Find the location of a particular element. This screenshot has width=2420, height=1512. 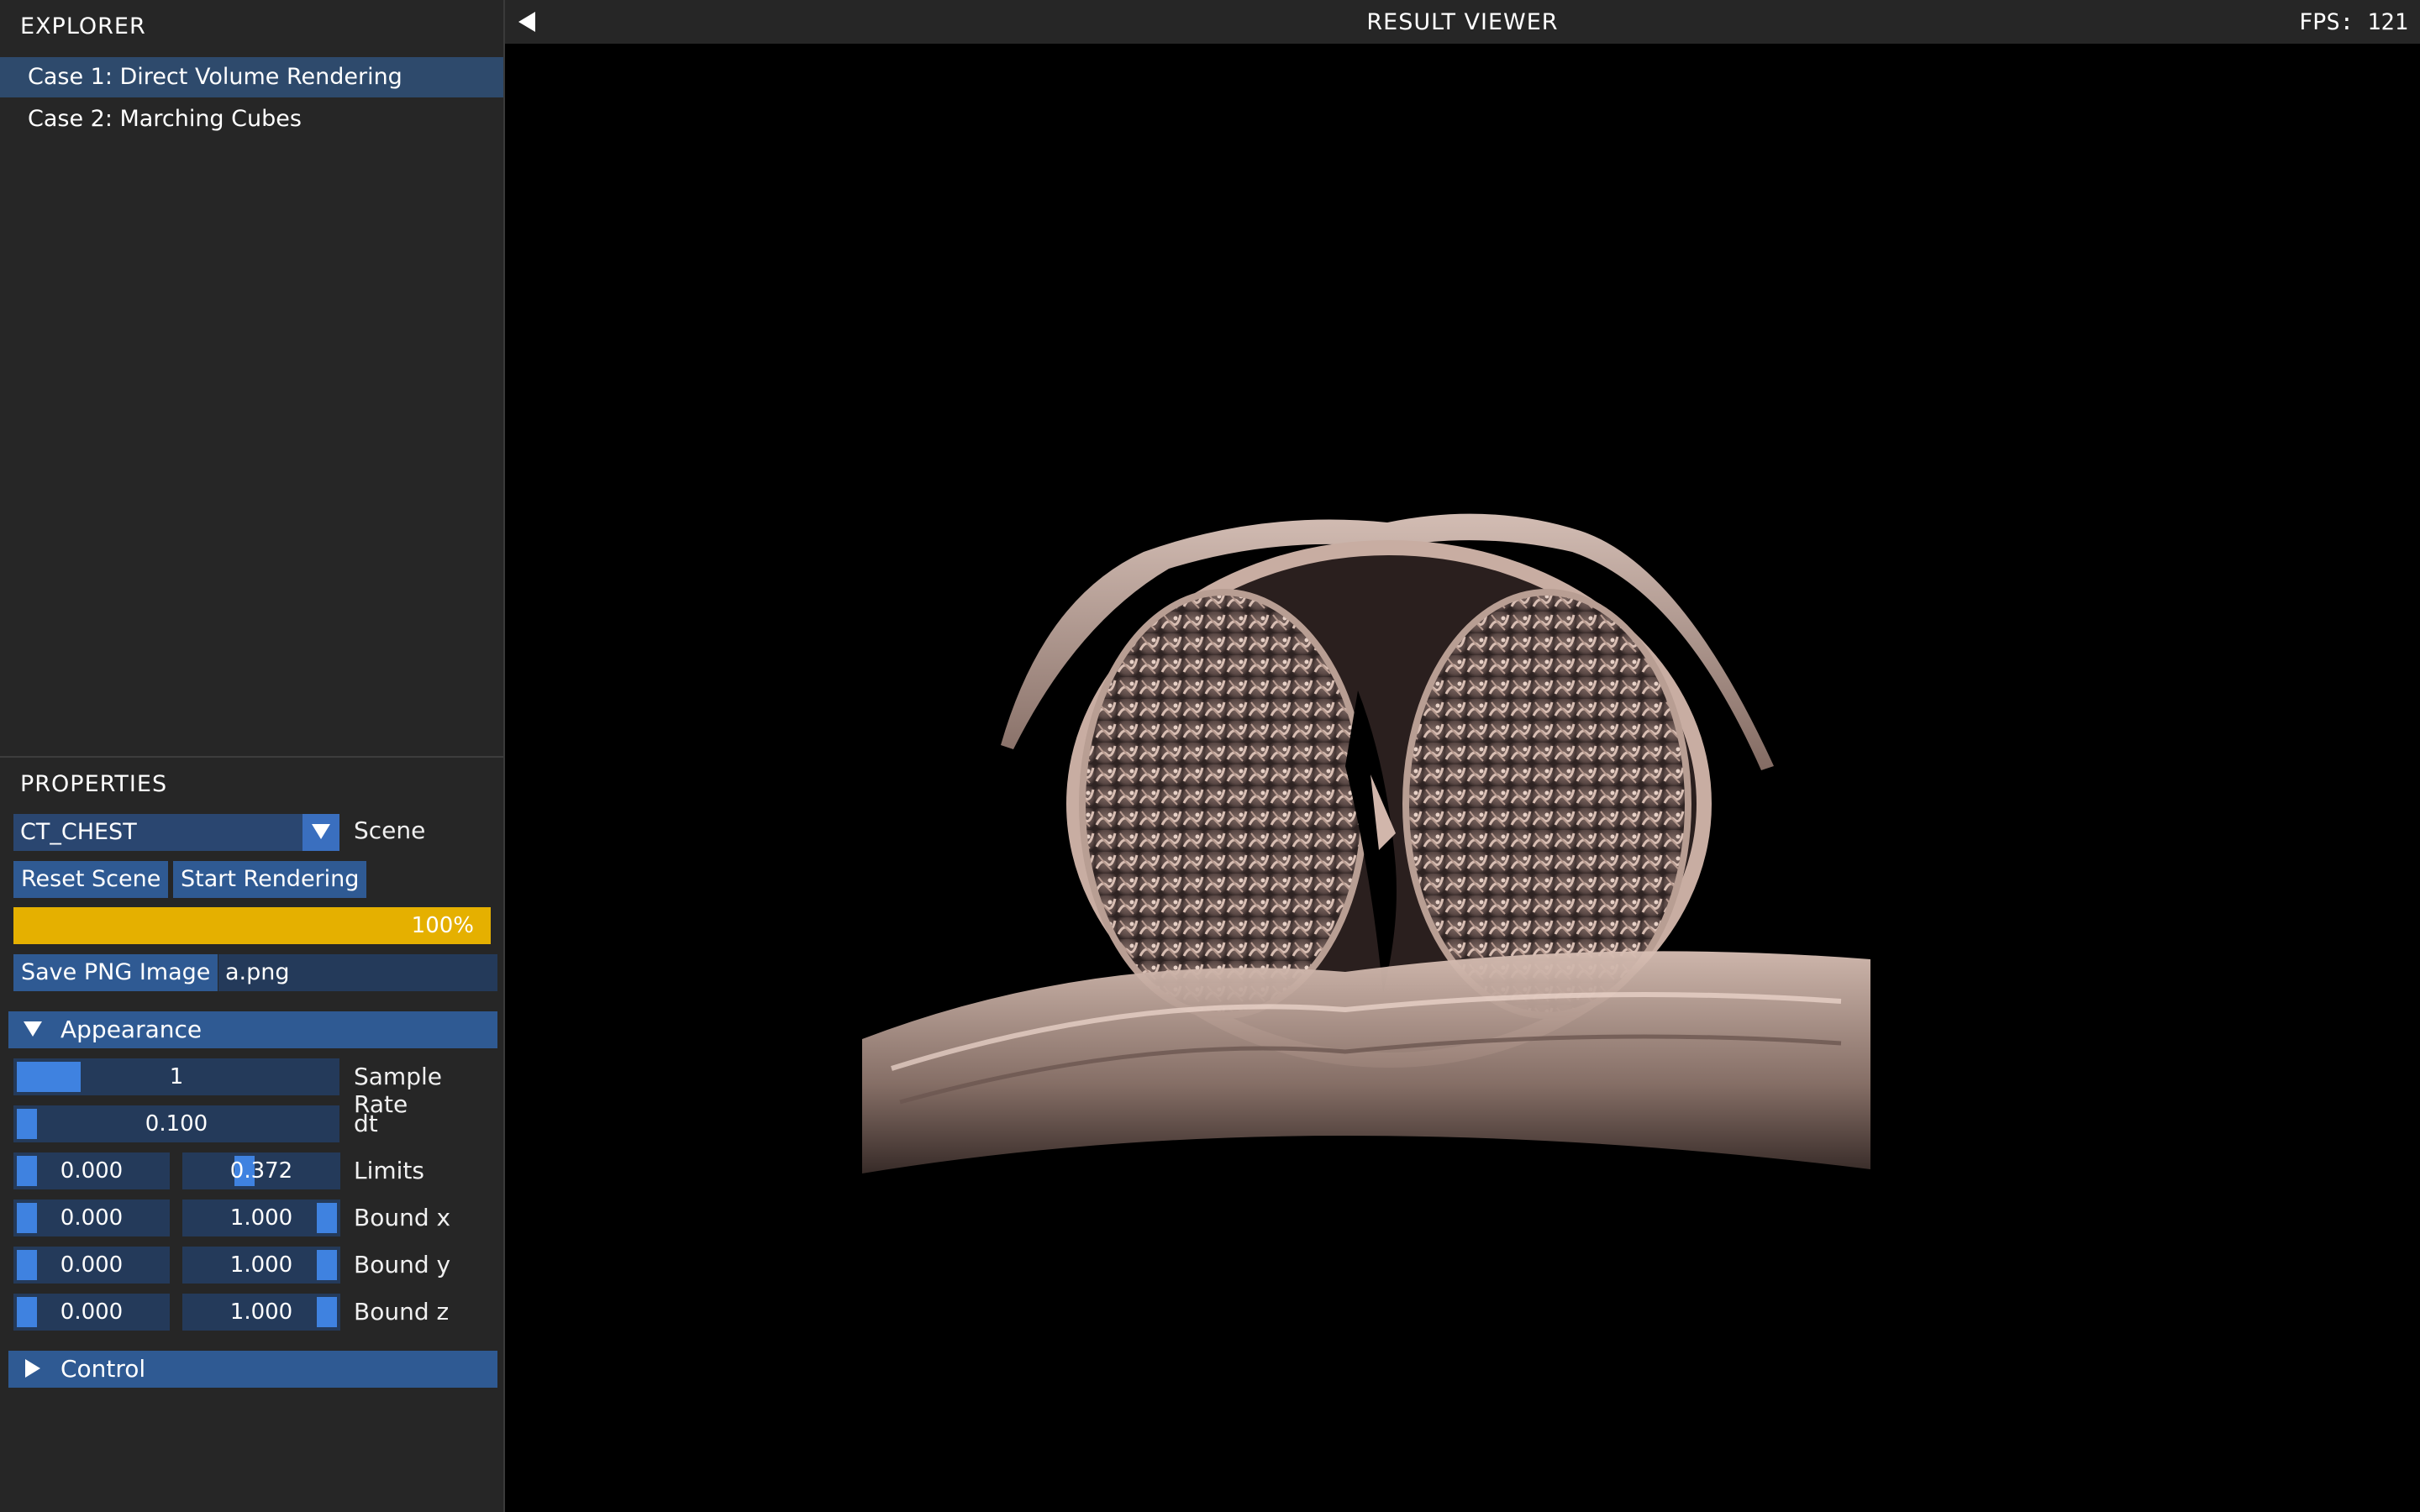

control-label: Control is located at coordinates (103, 1369).